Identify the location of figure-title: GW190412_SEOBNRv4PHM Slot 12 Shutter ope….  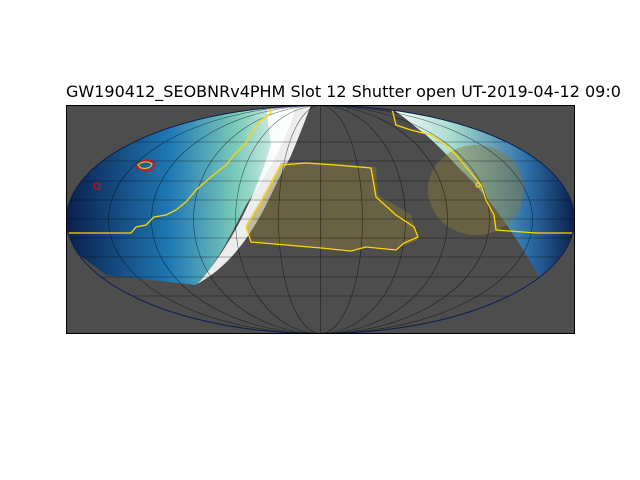
(343, 91).